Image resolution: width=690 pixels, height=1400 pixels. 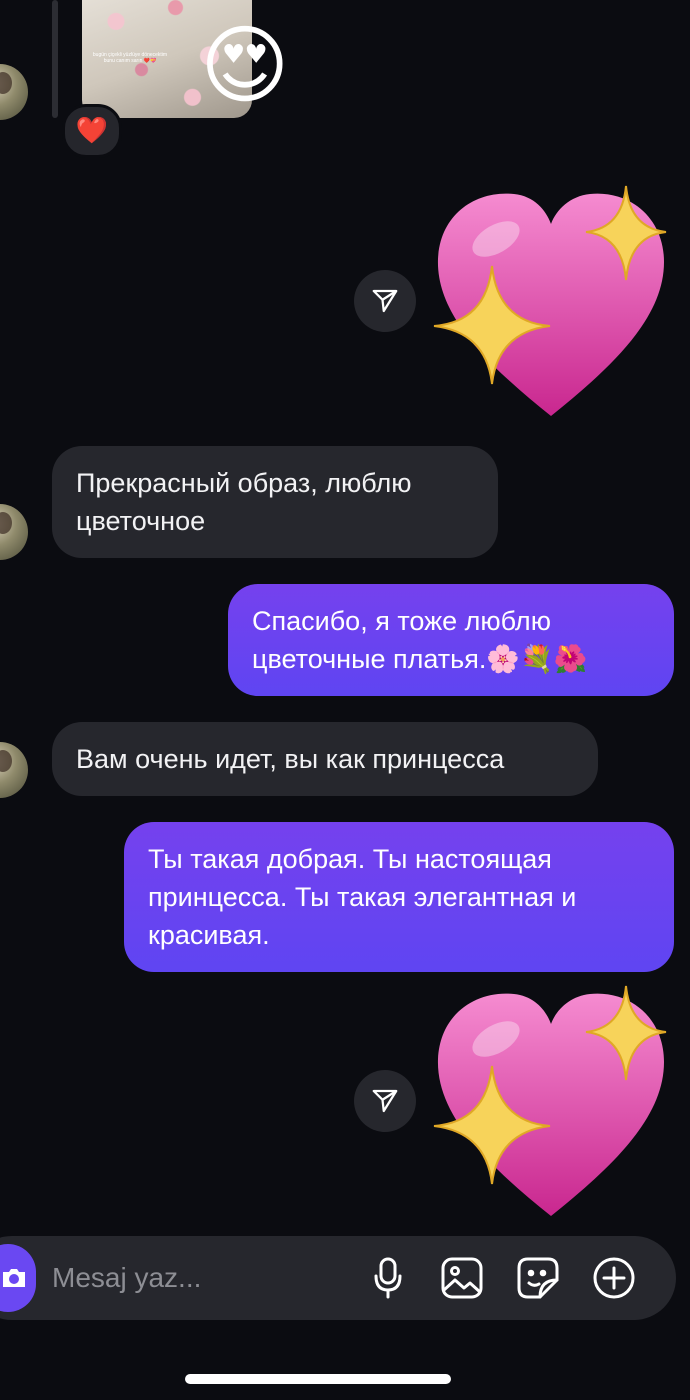 I want to click on message-incoming: Прекрасный образ, люблю цветочное, so click(x=275, y=502).